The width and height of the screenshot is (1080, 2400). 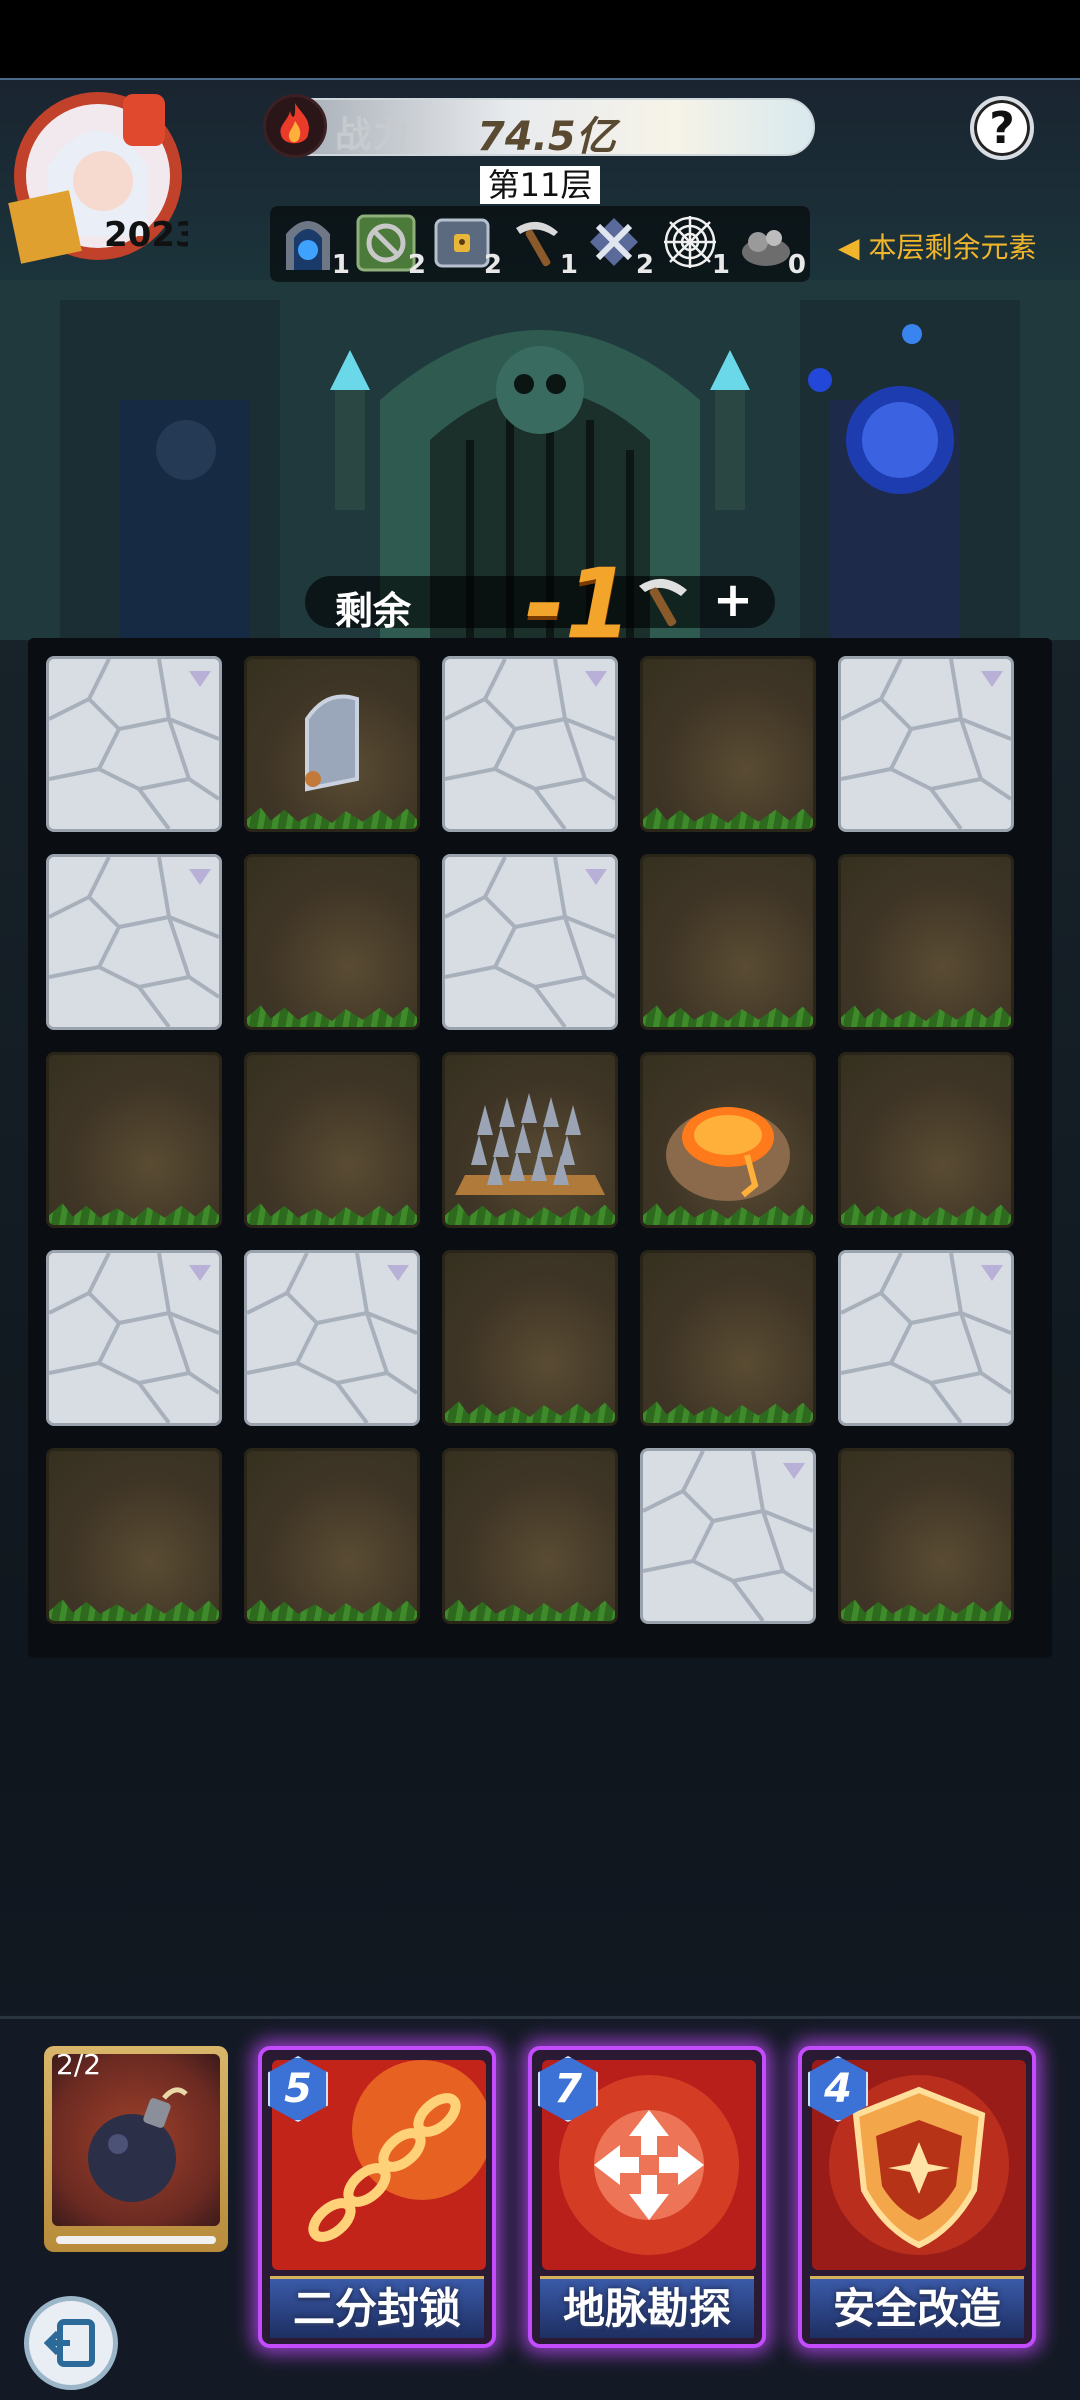 What do you see at coordinates (771, 246) in the screenshot?
I see `rubble-icon: 0` at bounding box center [771, 246].